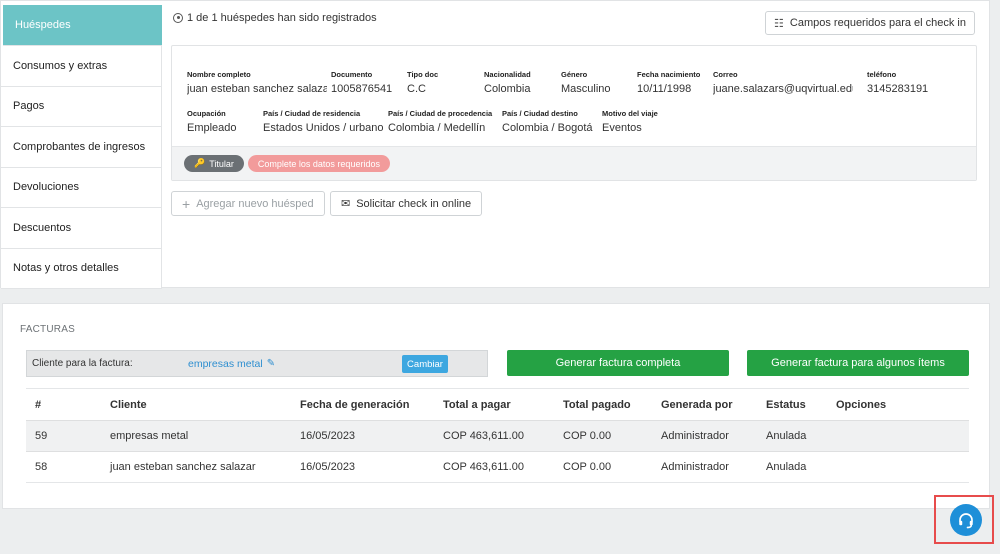 This screenshot has height=554, width=1000. Describe the element at coordinates (82, 25) in the screenshot. I see `sidebar-item-huespedes: Huéspedes` at that location.